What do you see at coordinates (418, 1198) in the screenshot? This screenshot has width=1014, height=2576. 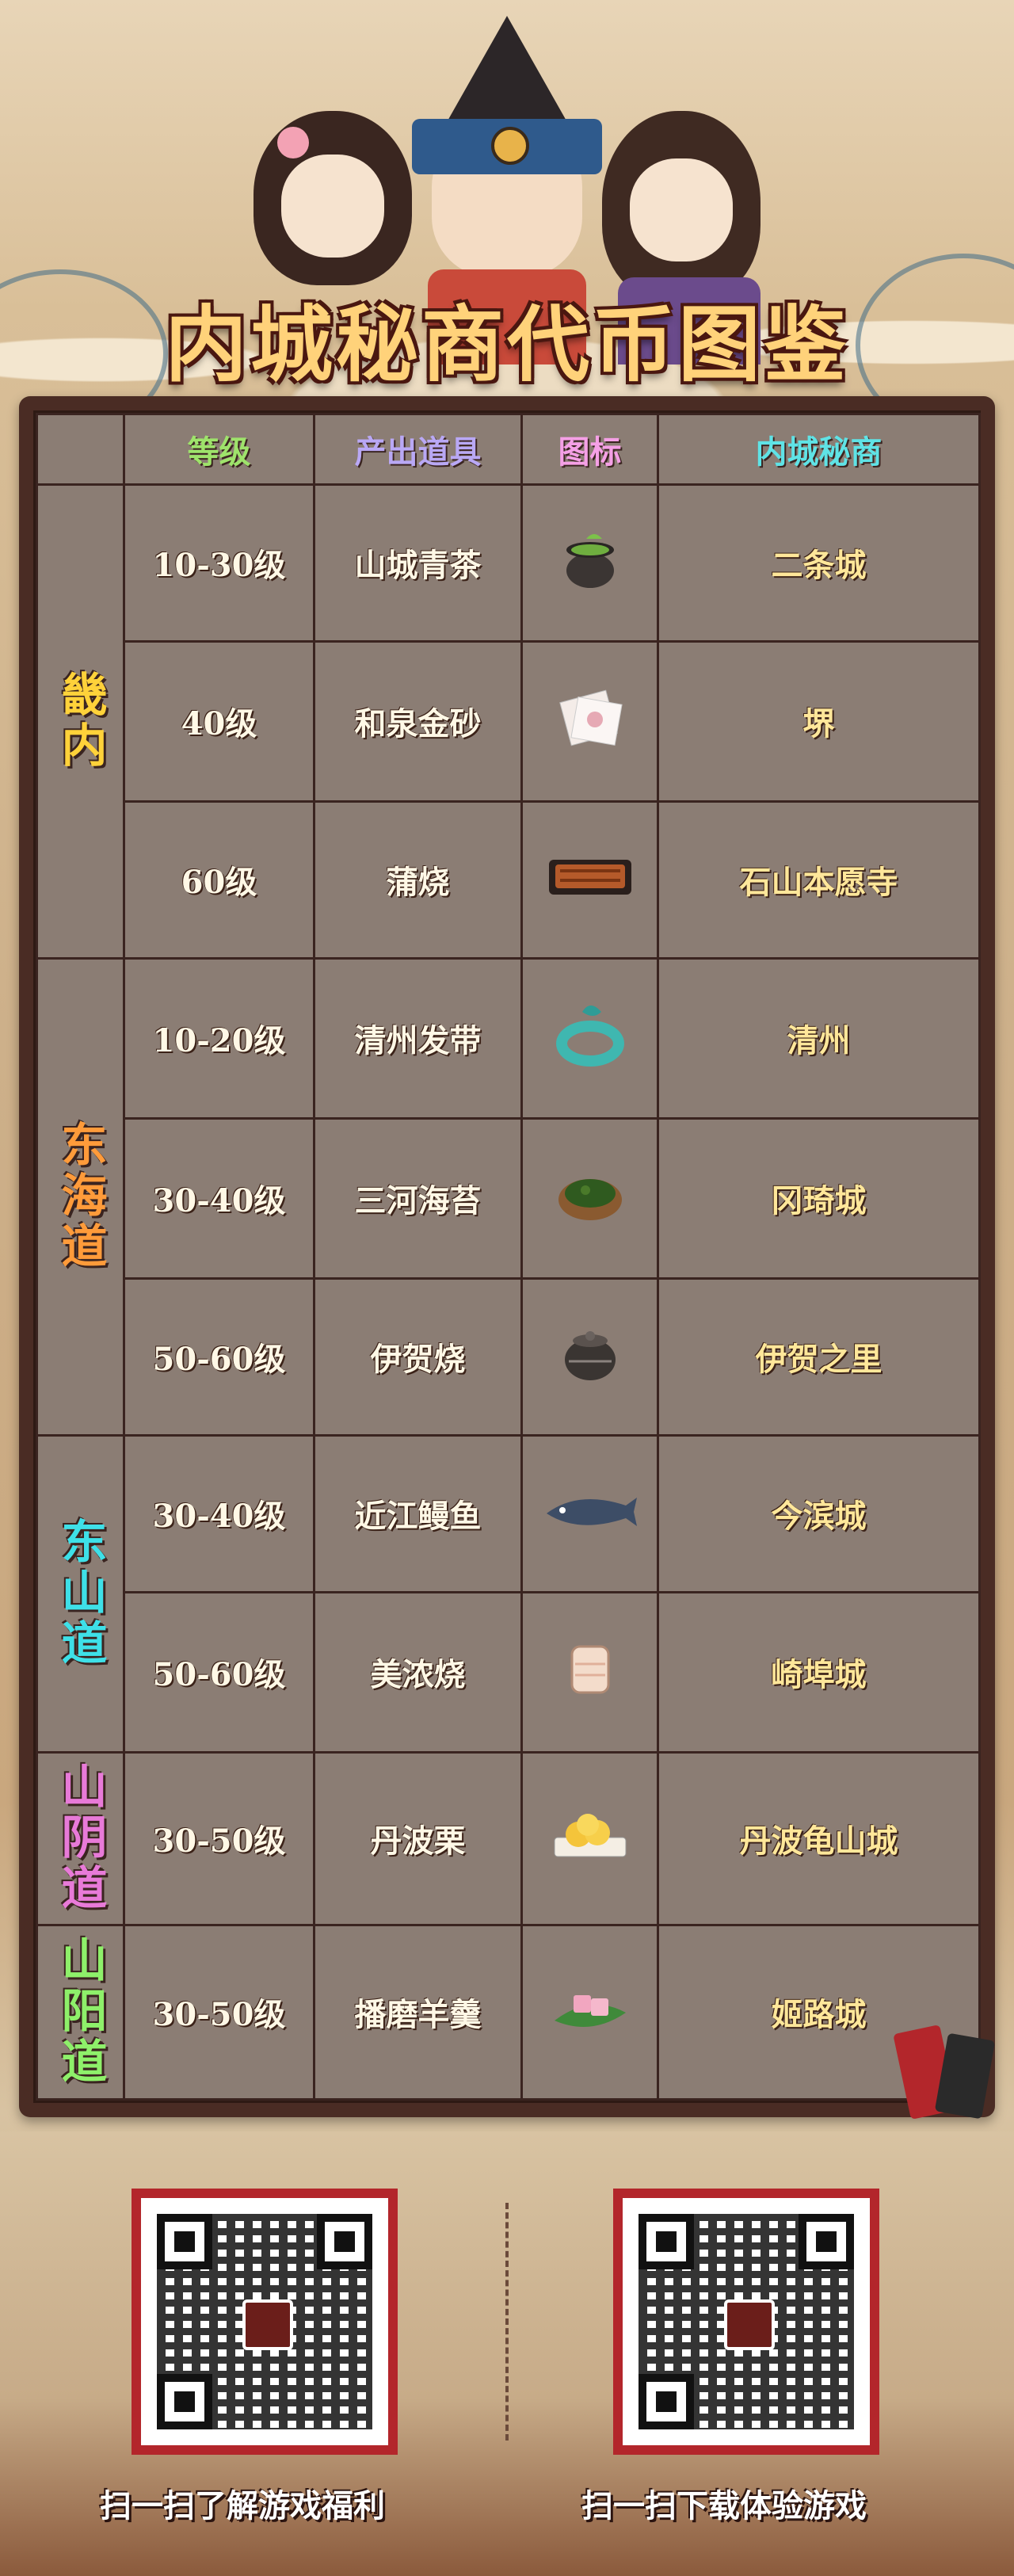 I see `item-cell: 三河海苔` at bounding box center [418, 1198].